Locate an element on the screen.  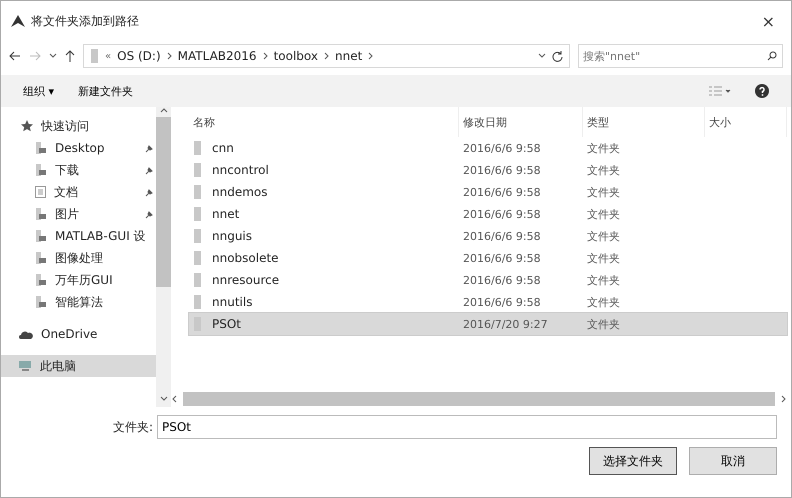
cloud-icon is located at coordinates (26, 334).